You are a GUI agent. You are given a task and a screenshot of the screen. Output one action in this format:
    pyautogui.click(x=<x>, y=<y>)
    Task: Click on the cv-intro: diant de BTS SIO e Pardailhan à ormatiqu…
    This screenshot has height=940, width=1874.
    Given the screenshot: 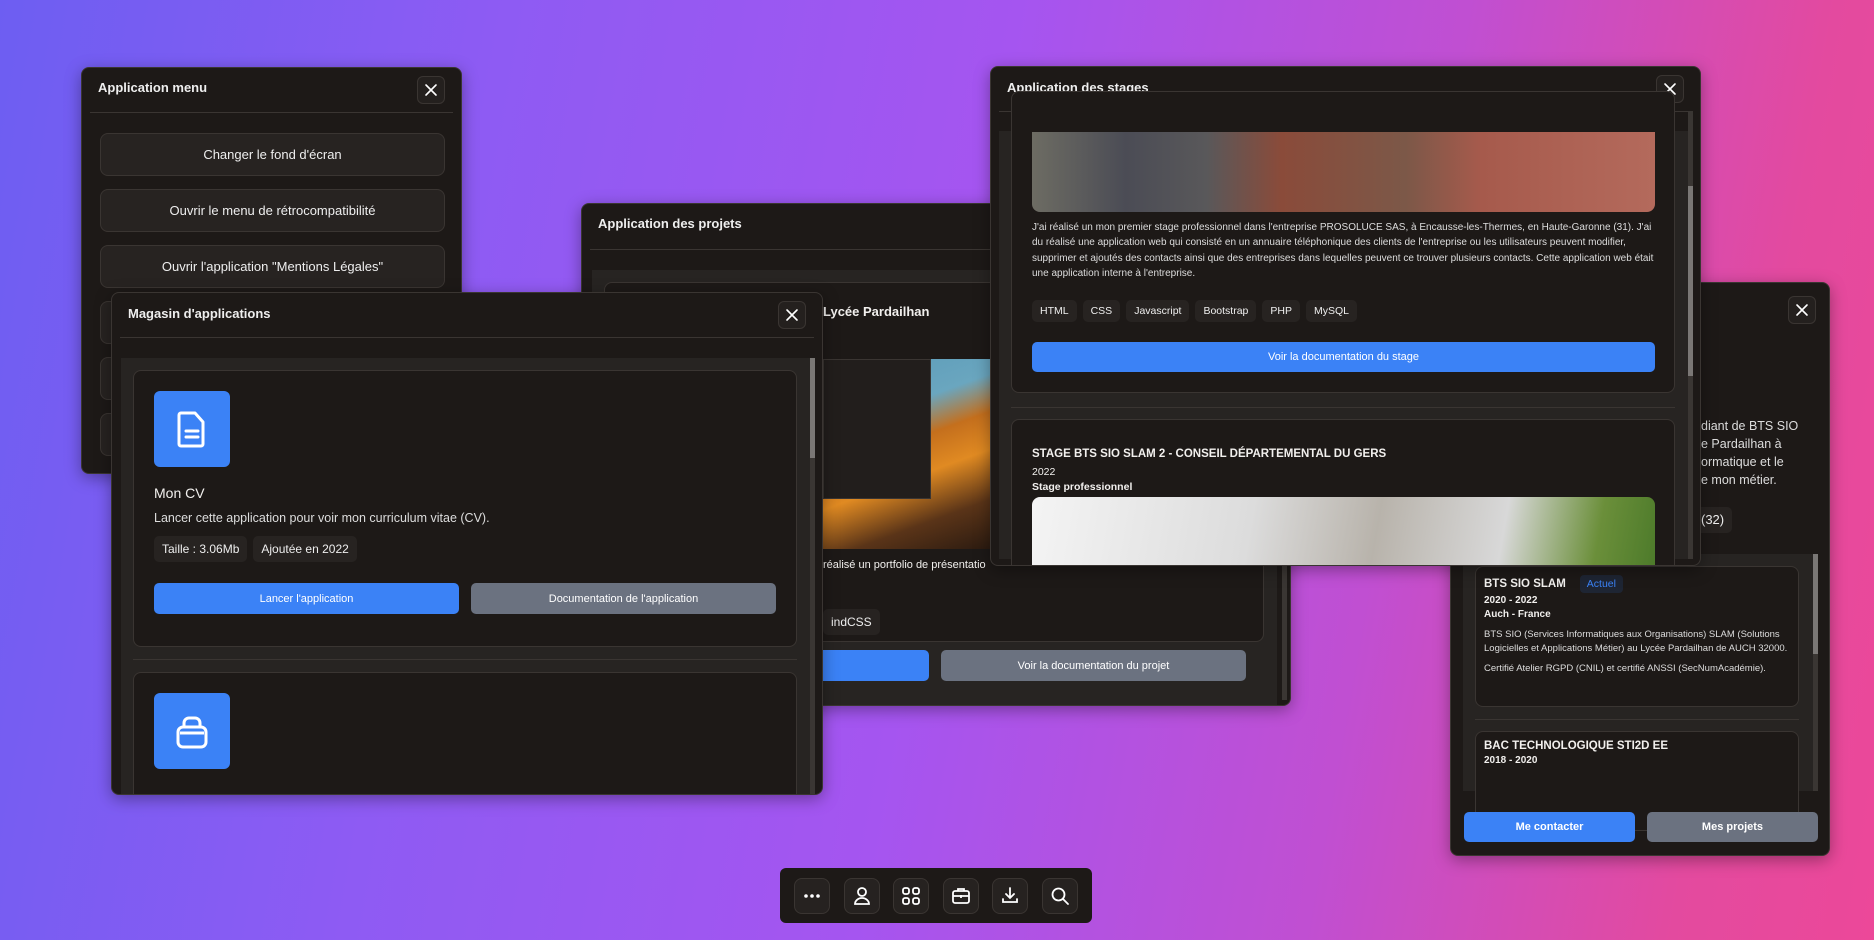 What is the action you would take?
    pyautogui.click(x=1749, y=453)
    